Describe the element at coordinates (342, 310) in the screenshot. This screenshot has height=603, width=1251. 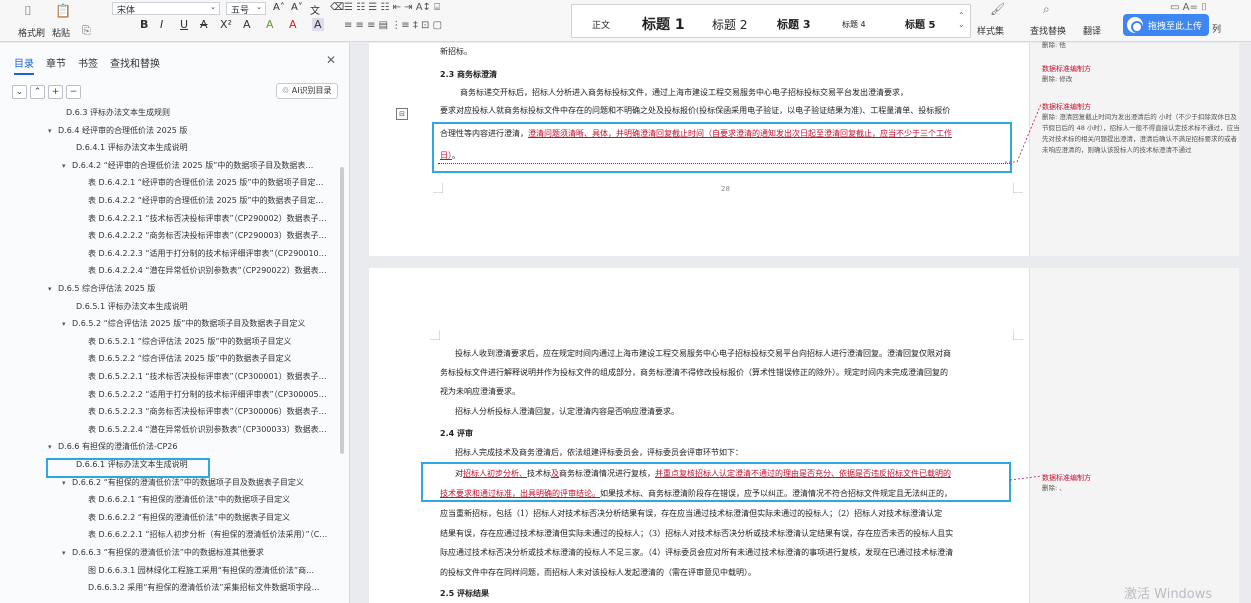
I see `sidebar-scrollbar` at that location.